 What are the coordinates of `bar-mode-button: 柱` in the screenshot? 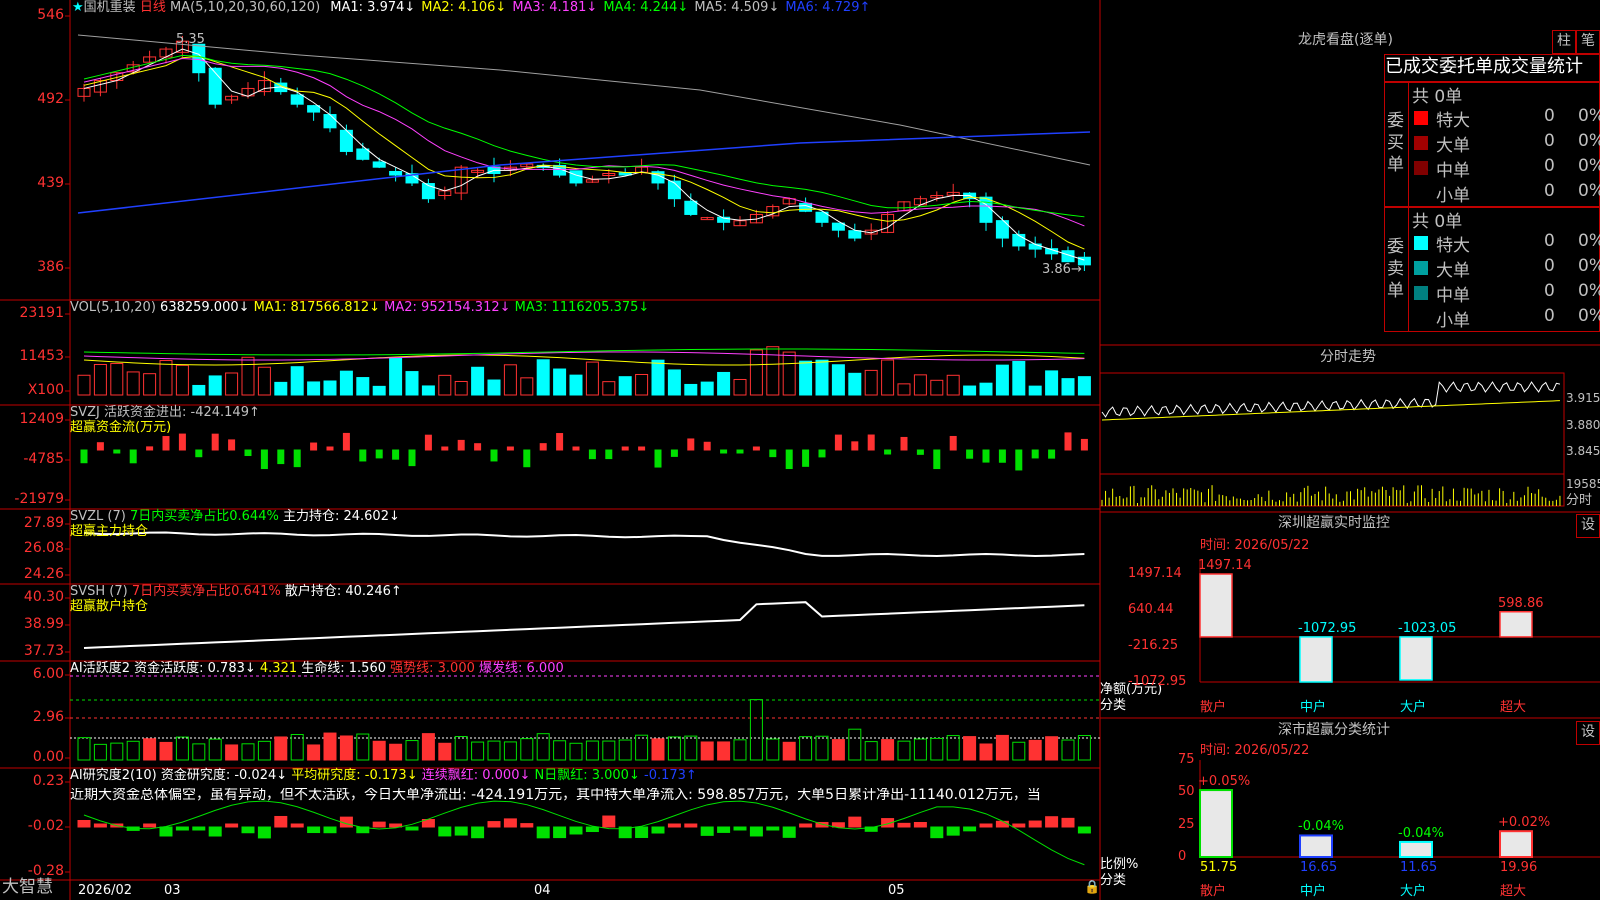 It's located at (1564, 42).